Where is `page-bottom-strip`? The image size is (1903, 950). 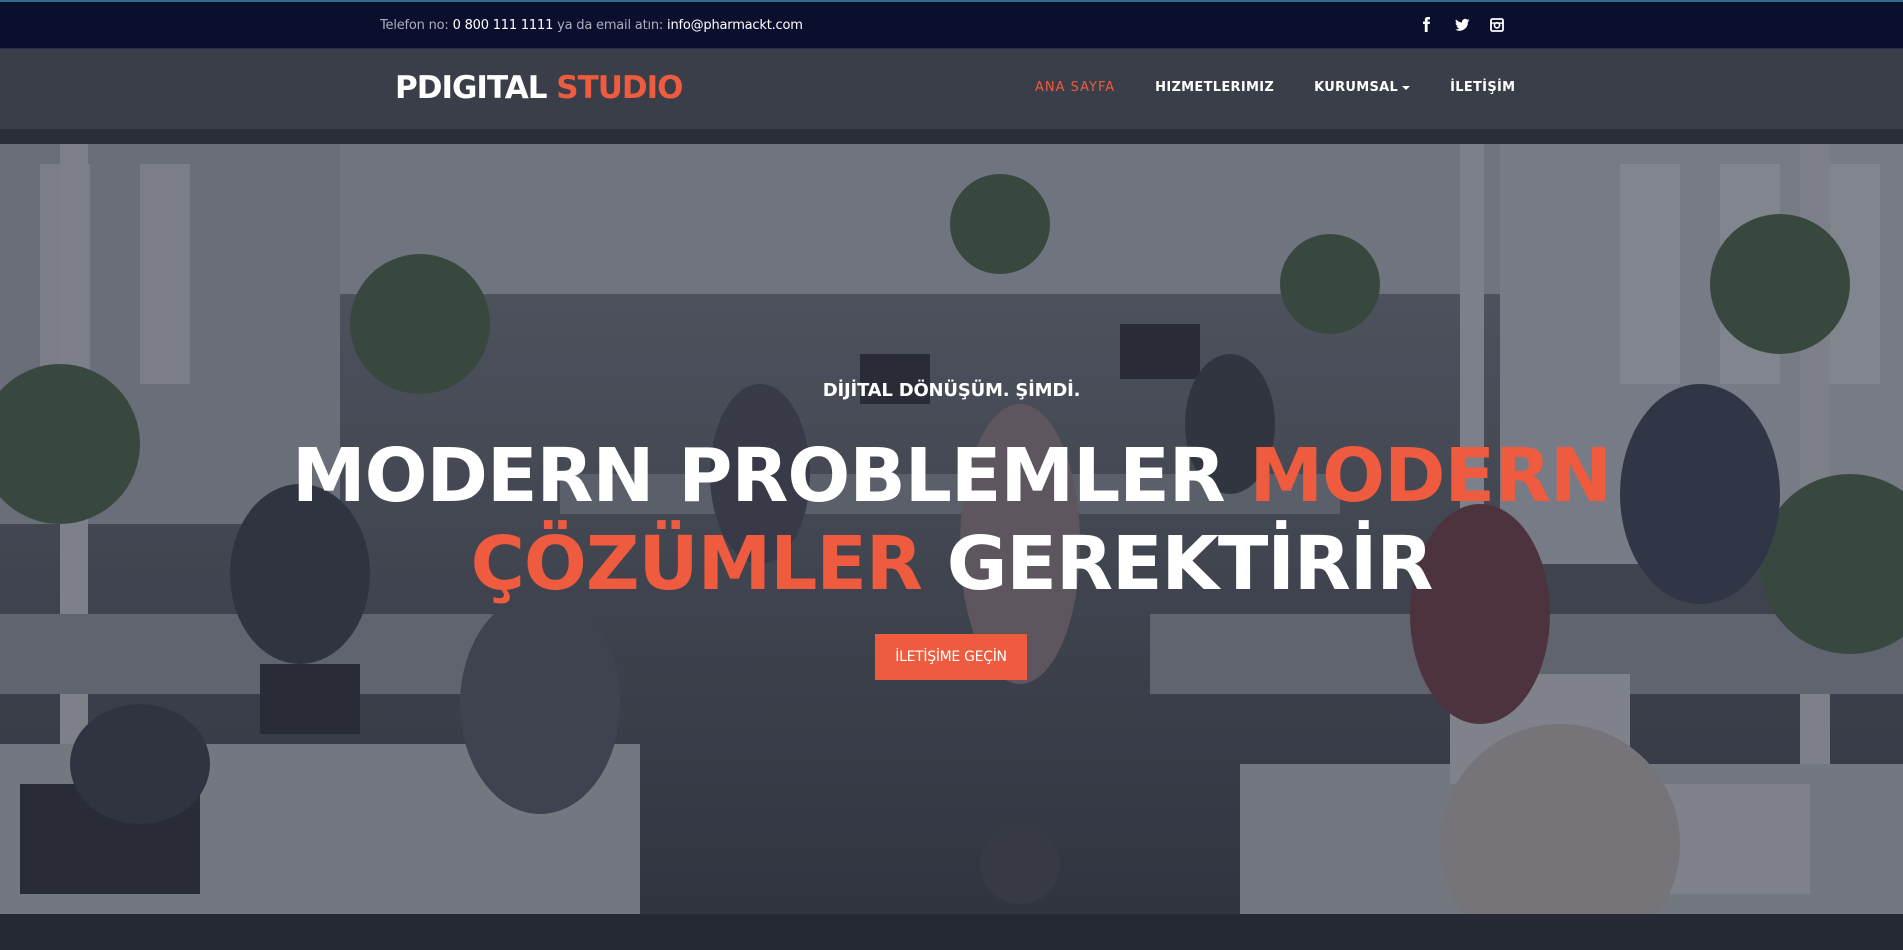
page-bottom-strip is located at coordinates (951, 932).